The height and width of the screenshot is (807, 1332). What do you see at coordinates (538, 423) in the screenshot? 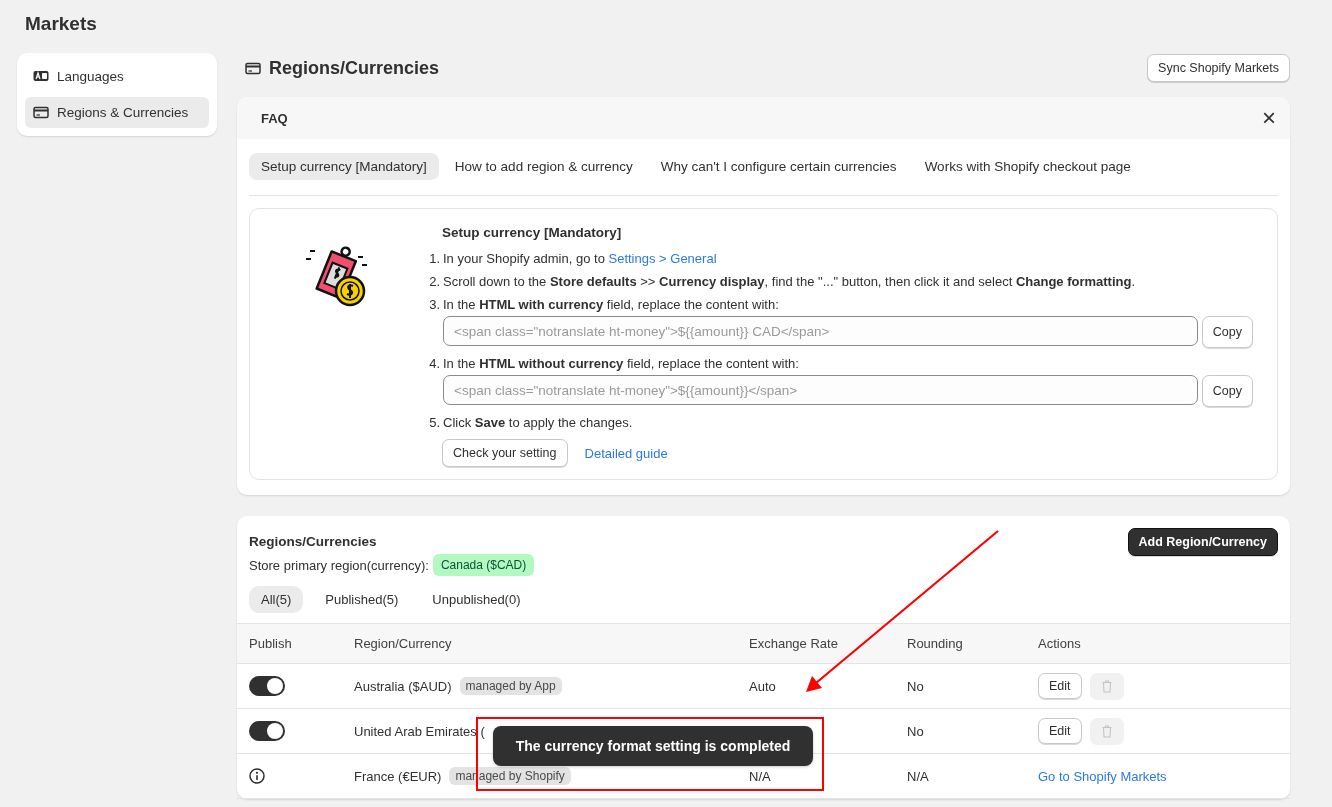
I see `step-text: Click Save to apply the changes.` at bounding box center [538, 423].